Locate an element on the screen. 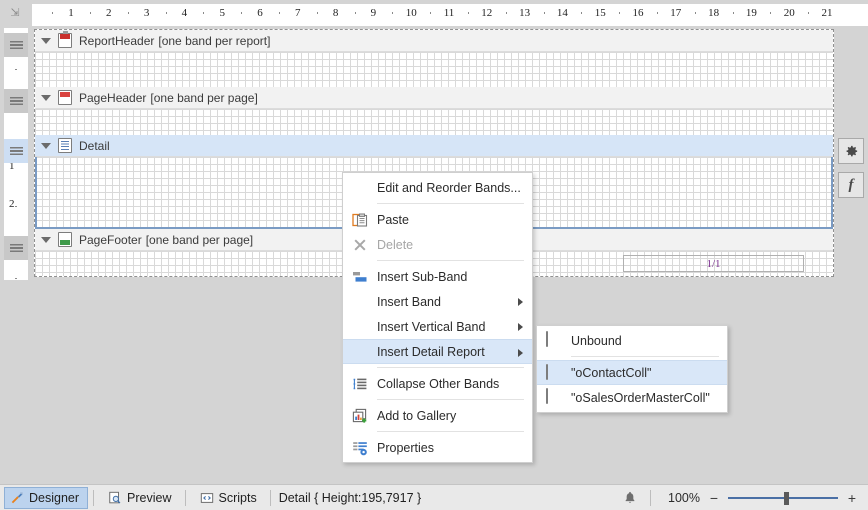  menu-separator is located at coordinates (450, 399).